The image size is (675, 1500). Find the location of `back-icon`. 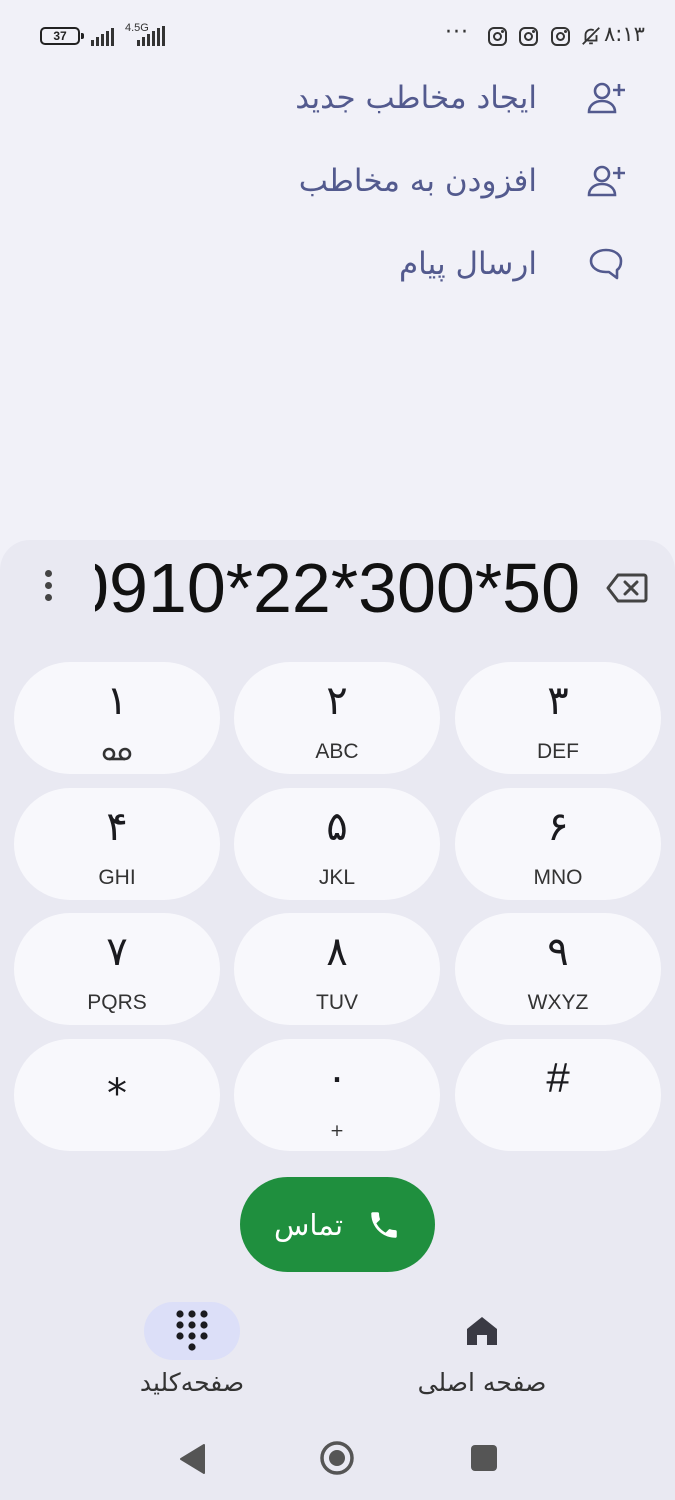

back-icon is located at coordinates (193, 1459).